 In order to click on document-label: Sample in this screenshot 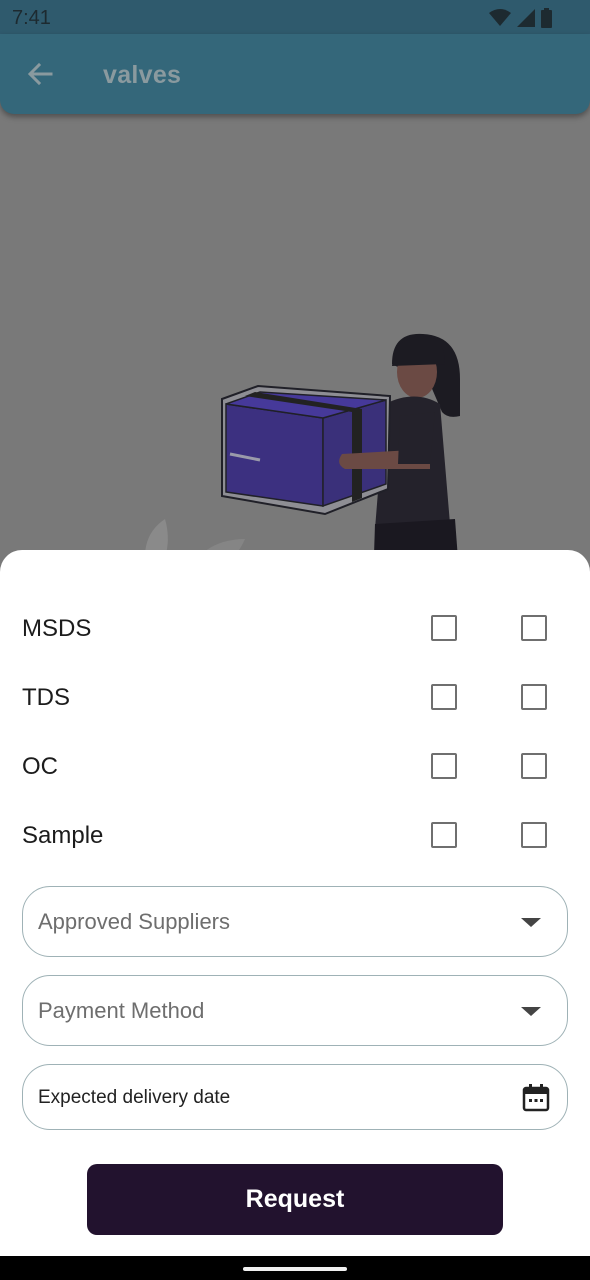, I will do `click(63, 835)`.